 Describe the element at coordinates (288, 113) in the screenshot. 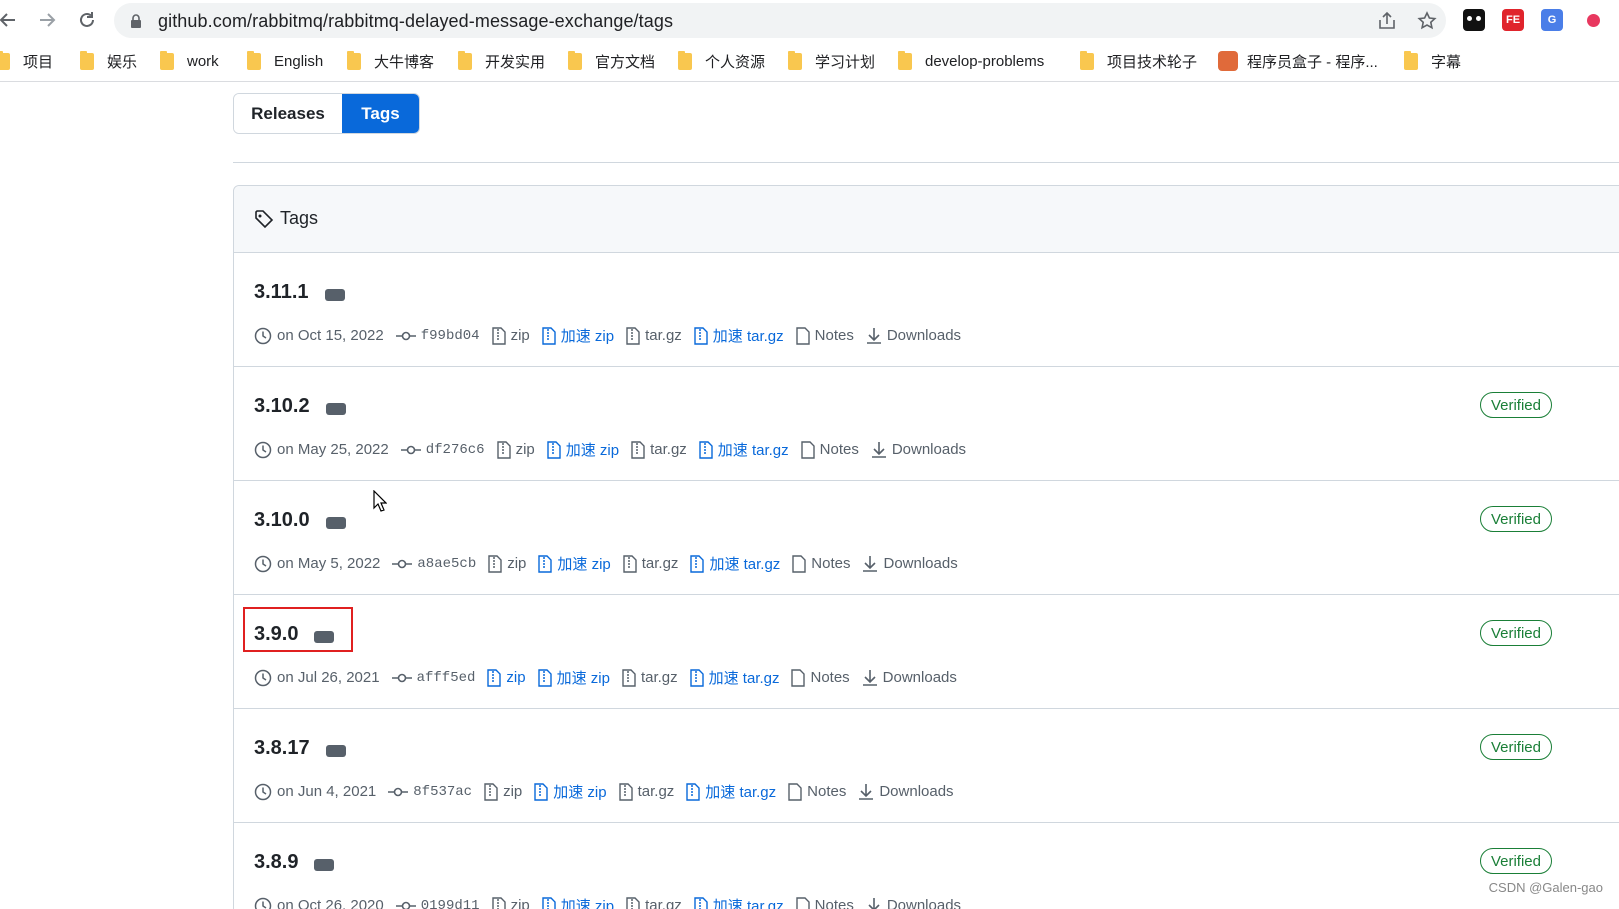

I see `tab-releases: Releases` at that location.